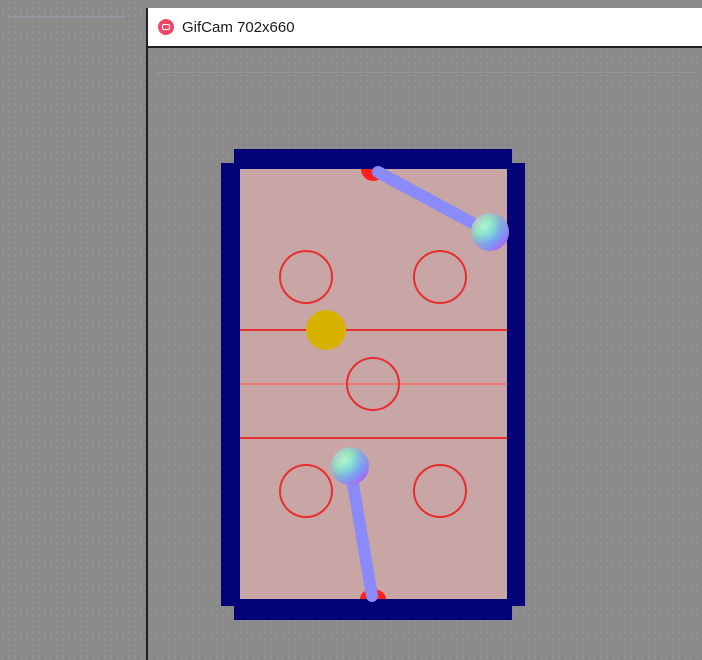  Describe the element at coordinates (516, 384) in the screenshot. I see `table-border-right` at that location.